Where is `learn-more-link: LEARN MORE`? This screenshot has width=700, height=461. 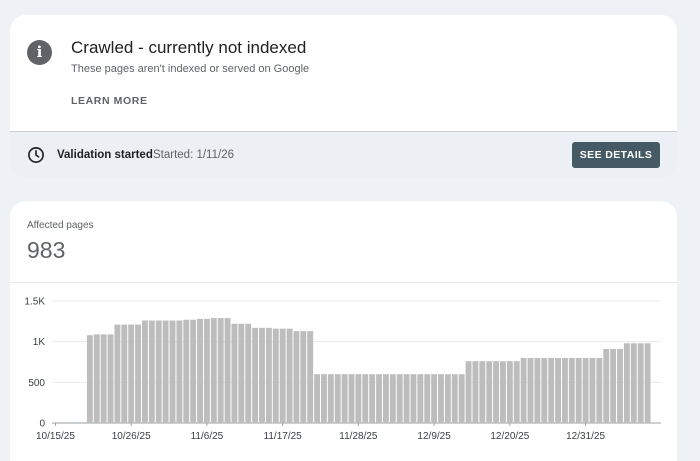
learn-more-link: LEARN MORE is located at coordinates (109, 101).